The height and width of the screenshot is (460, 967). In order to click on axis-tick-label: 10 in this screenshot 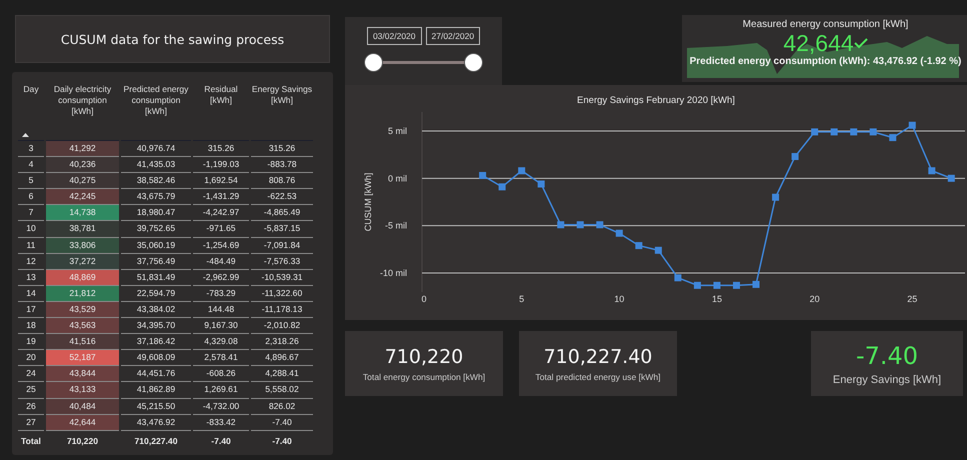, I will do `click(619, 299)`.